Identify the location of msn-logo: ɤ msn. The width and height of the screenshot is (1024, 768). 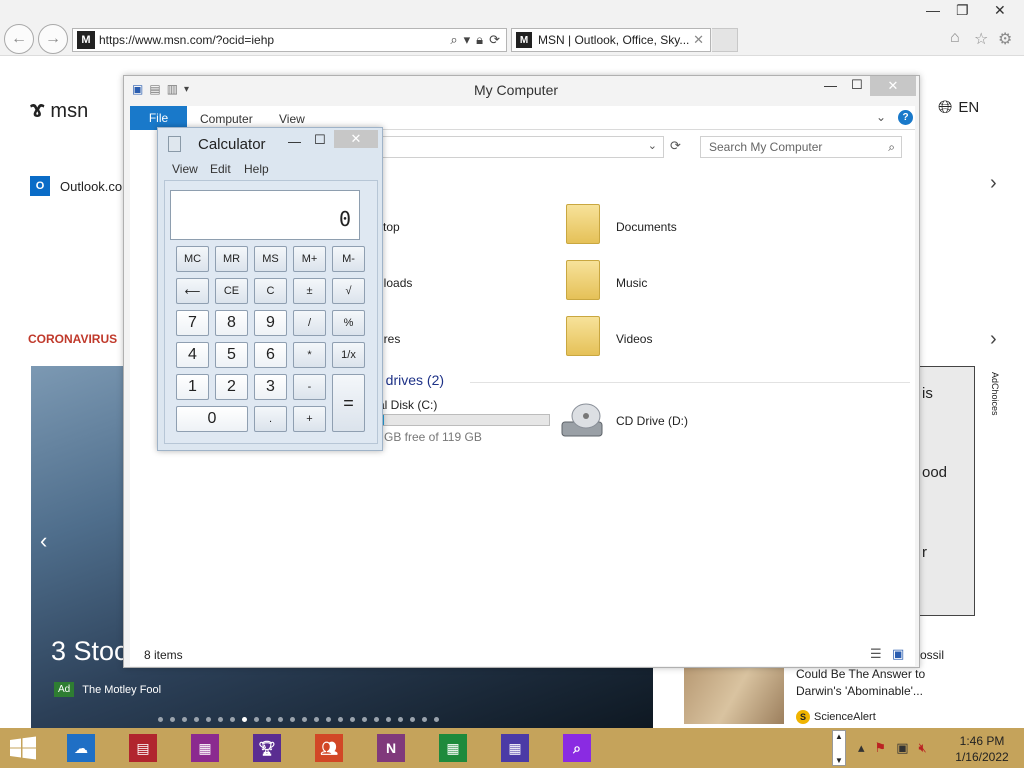
(59, 110).